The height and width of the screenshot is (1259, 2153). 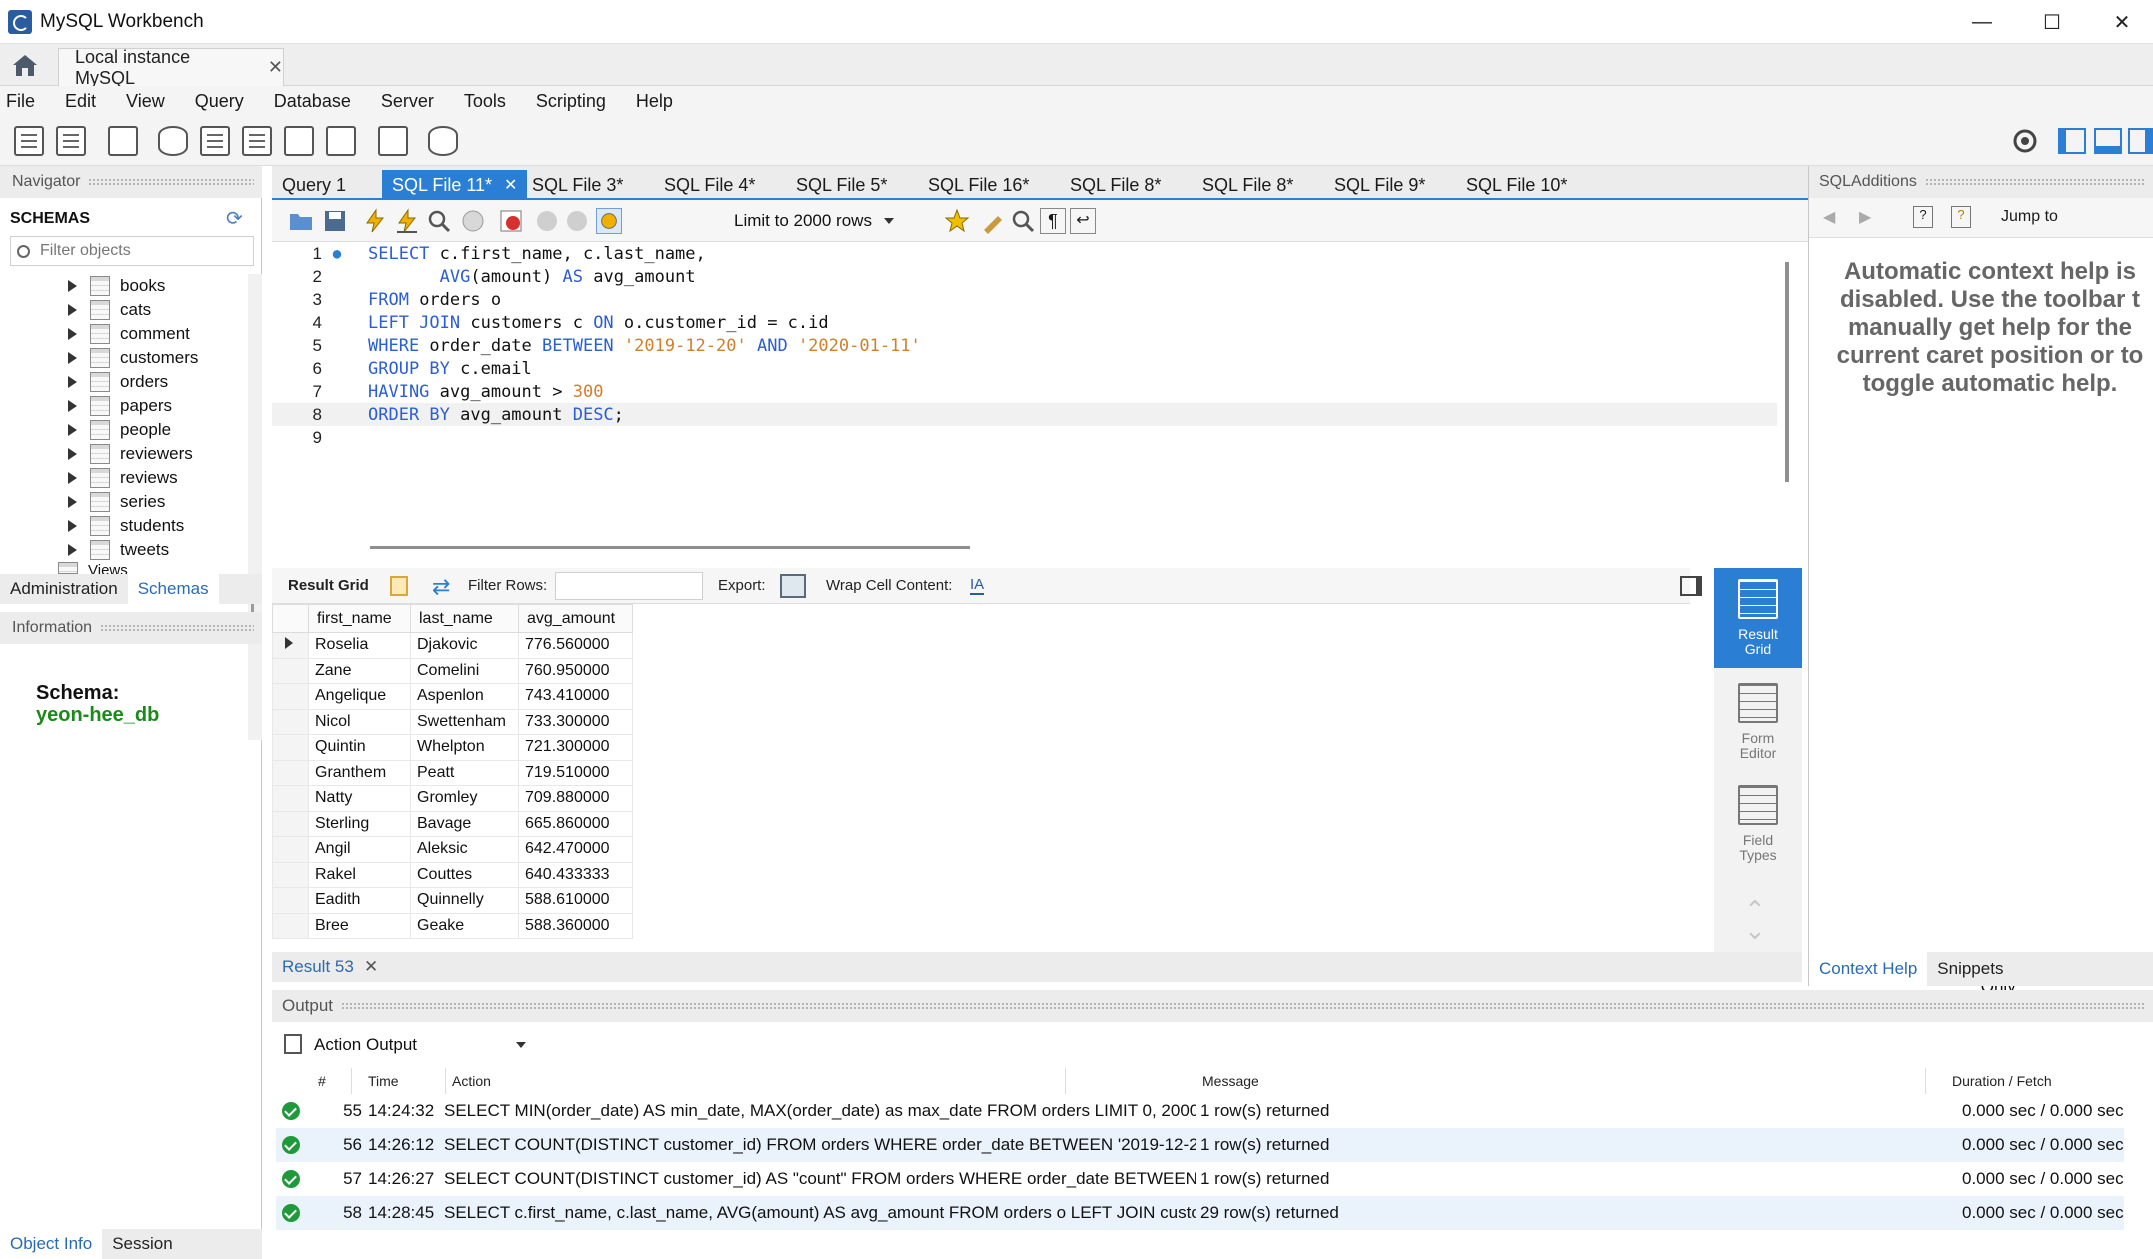 What do you see at coordinates (575, 670) in the screenshot?
I see `grid-cell: 760.950000` at bounding box center [575, 670].